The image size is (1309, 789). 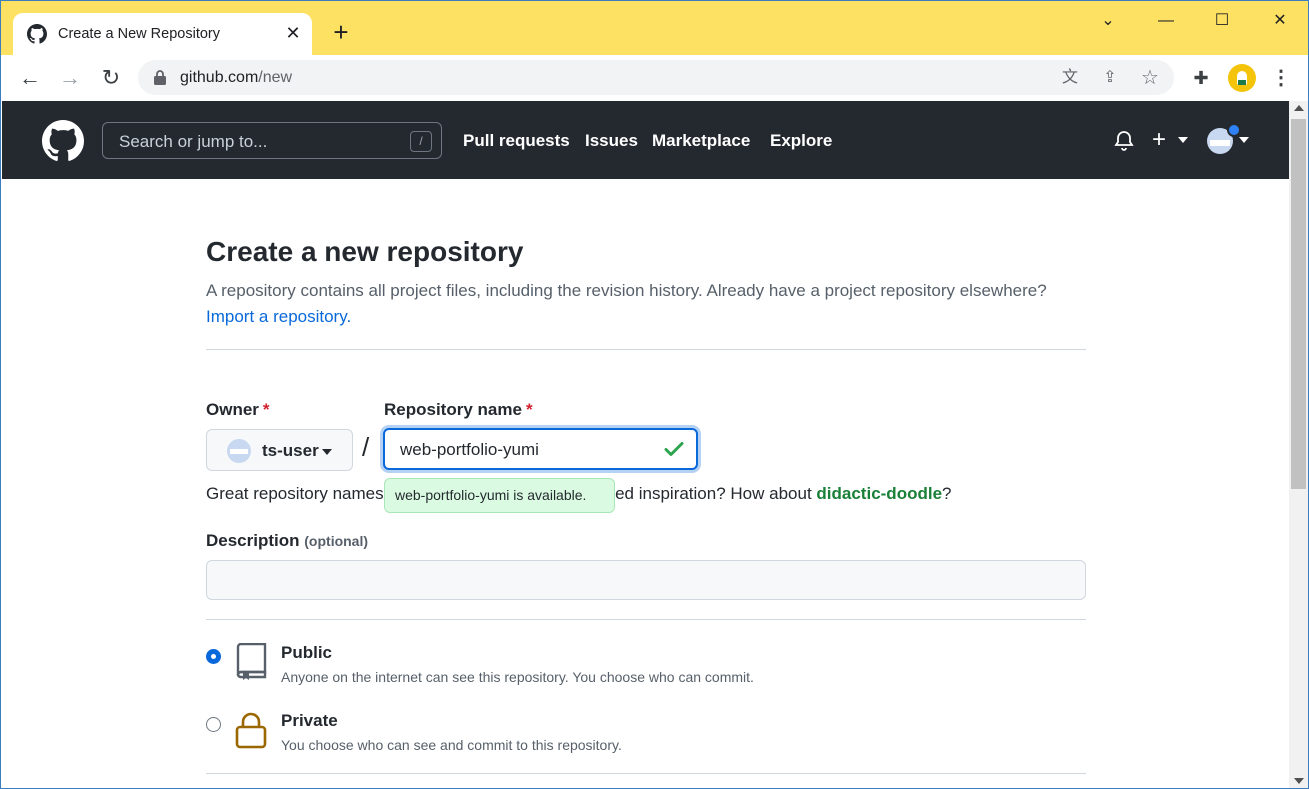 I want to click on browser-toolbar: ← → ↻ github.com/new ⽂ ⇪ ☆ ✚ ⋮, so click(x=654, y=78).